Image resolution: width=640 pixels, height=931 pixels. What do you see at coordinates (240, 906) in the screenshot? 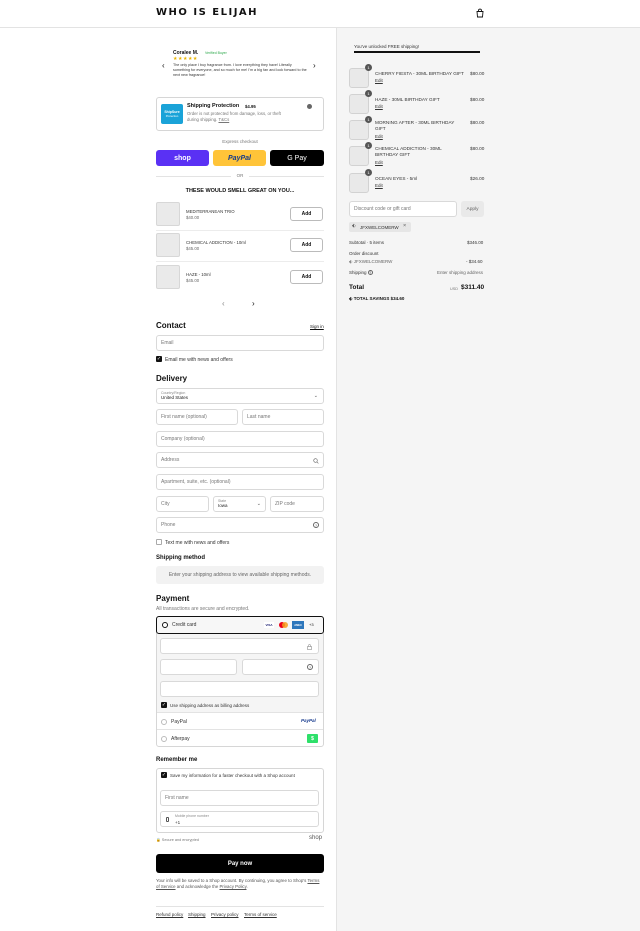
I see `footer-divider` at bounding box center [240, 906].